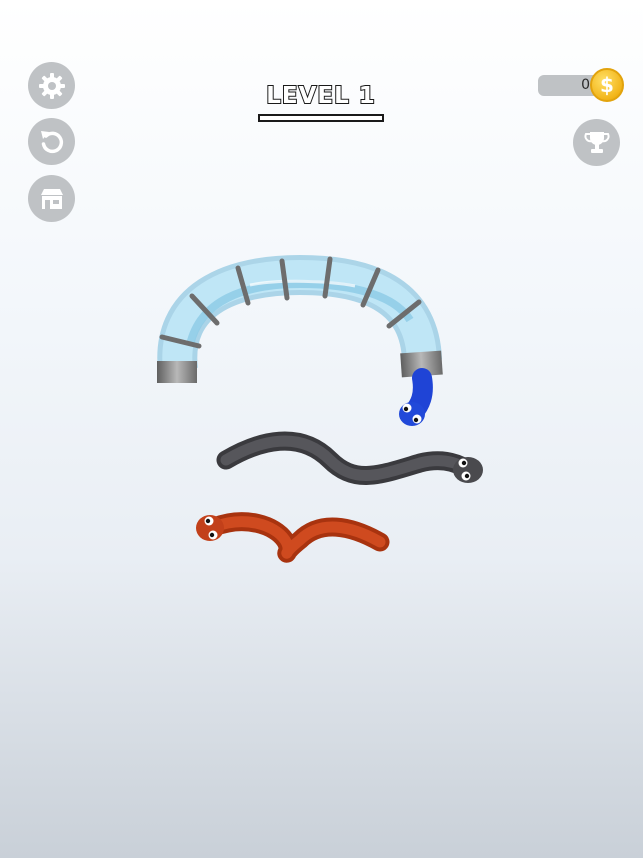  Describe the element at coordinates (349, 458) in the screenshot. I see `gray-snake` at that location.